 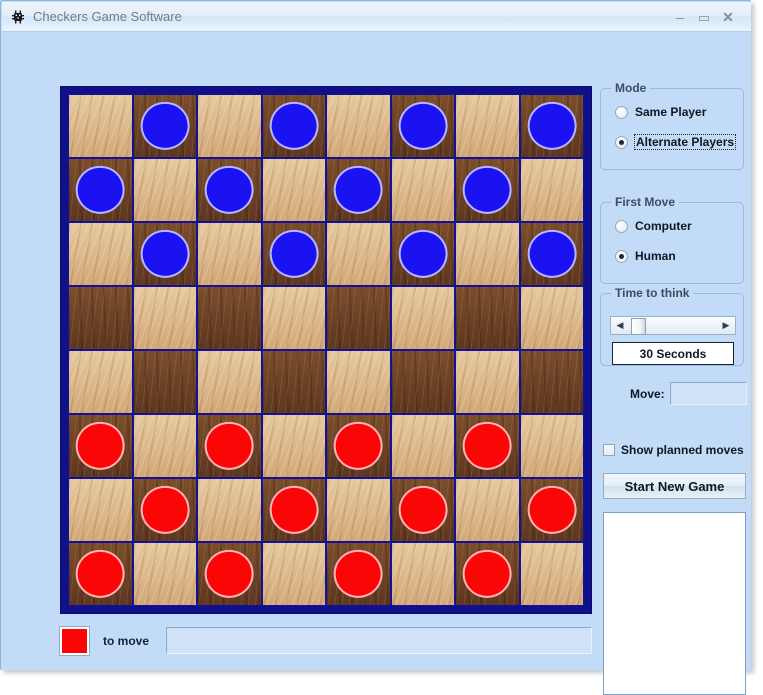 I want to click on scroll-left-arrow-icon: ◀, so click(x=620, y=325).